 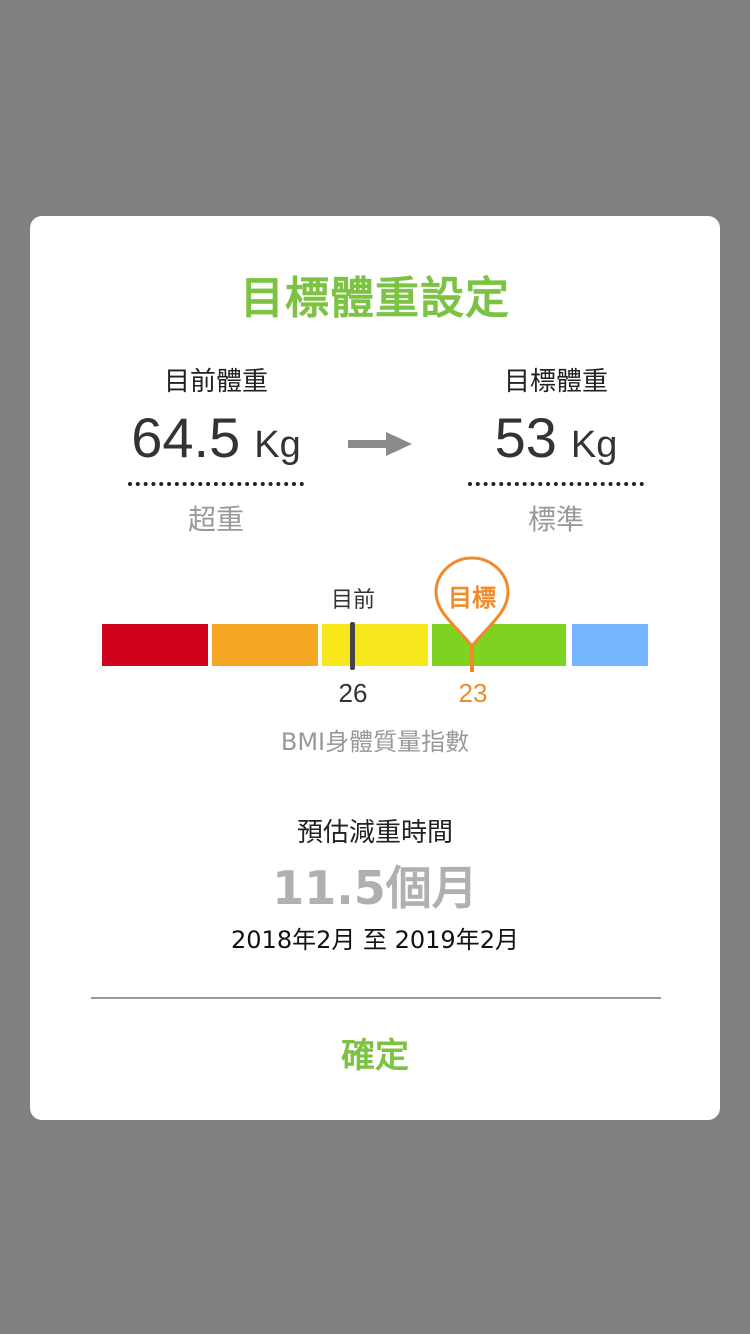 I want to click on target-weight-underline, so click(x=556, y=484).